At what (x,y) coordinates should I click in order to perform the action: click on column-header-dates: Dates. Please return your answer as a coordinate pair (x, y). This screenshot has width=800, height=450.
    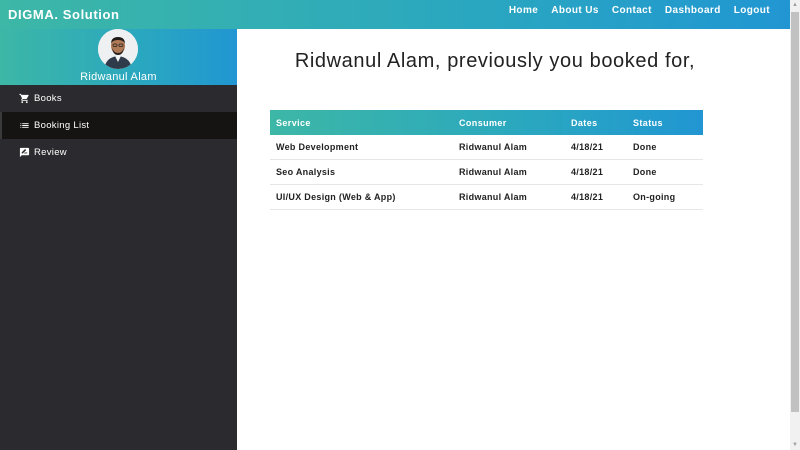
    Looking at the image, I should click on (584, 122).